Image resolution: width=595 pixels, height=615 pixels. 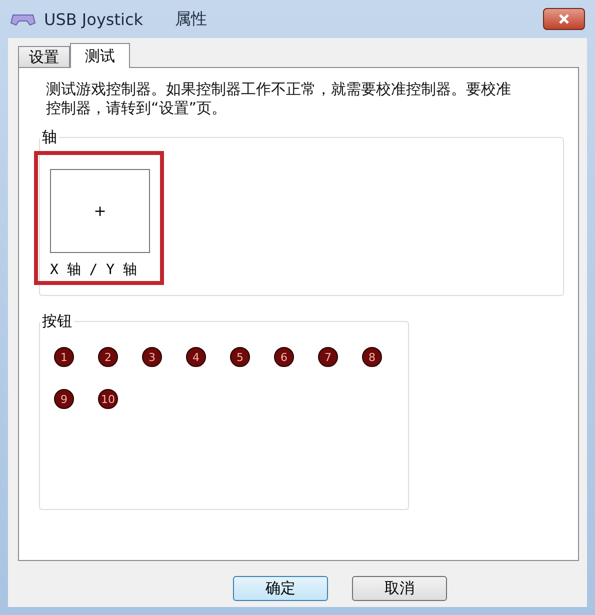 What do you see at coordinates (100, 211) in the screenshot?
I see `axis-pad: +` at bounding box center [100, 211].